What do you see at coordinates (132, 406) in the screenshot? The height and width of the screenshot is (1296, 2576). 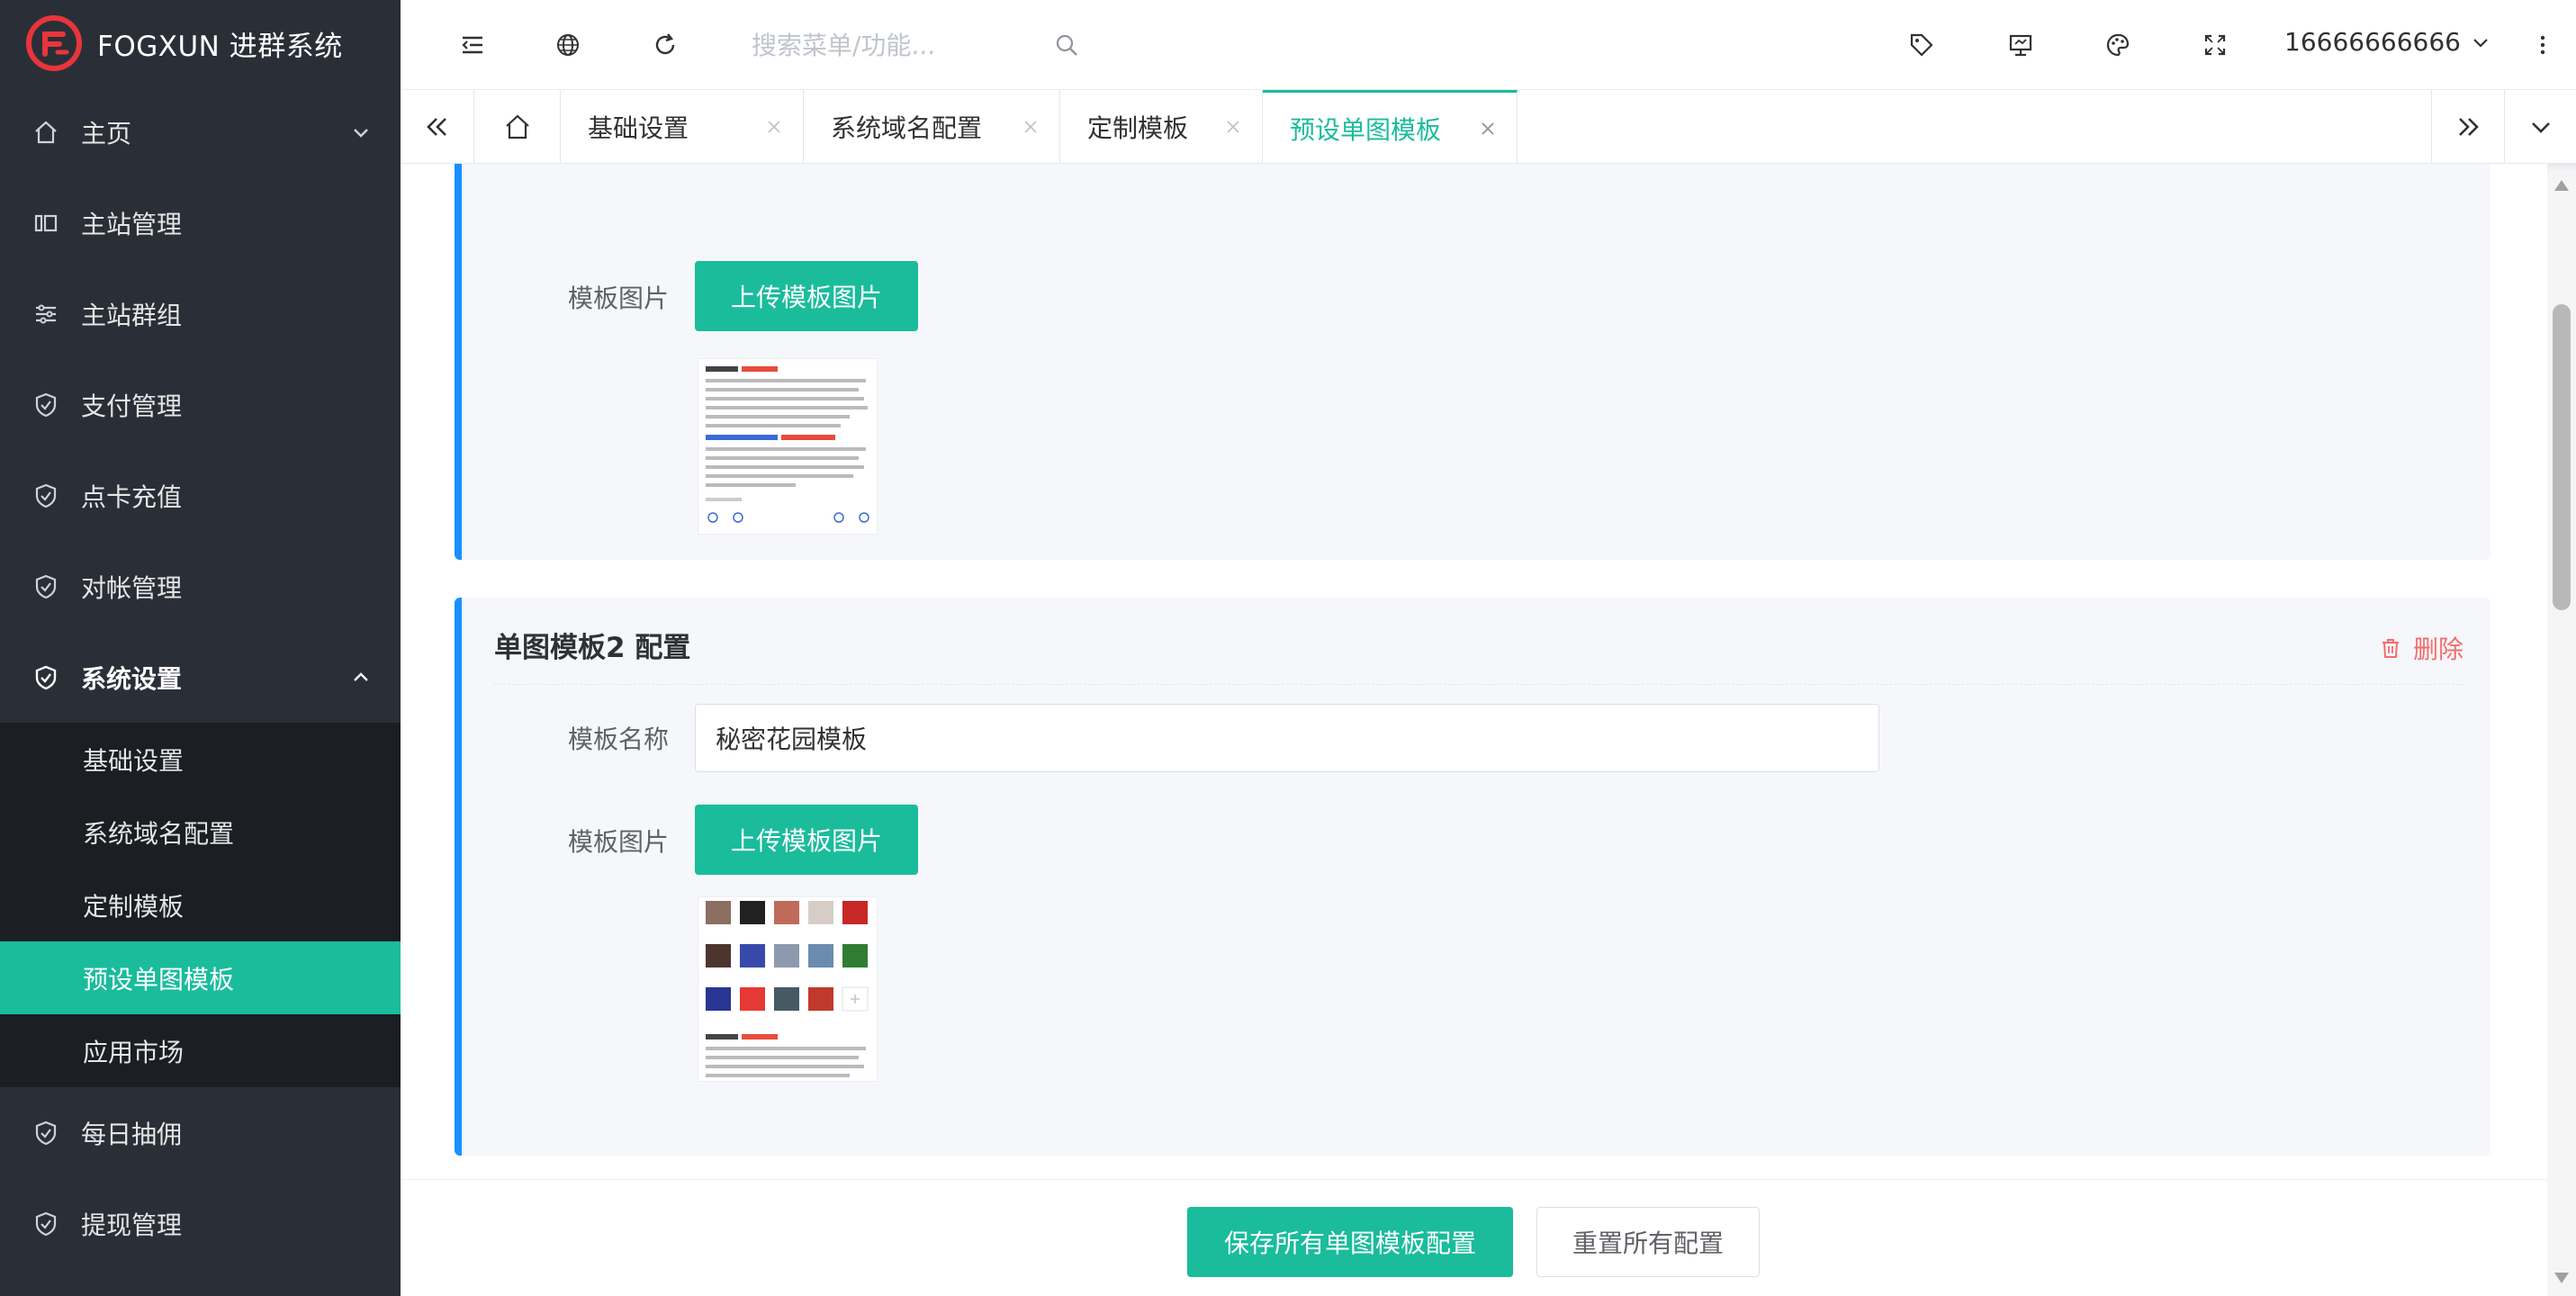 I see `sidebar-item-label: 支付管理` at bounding box center [132, 406].